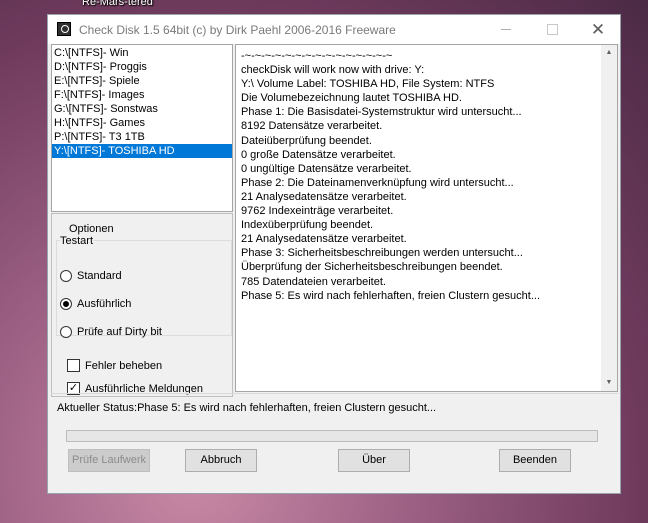 Image resolution: width=648 pixels, height=523 pixels. What do you see at coordinates (77, 241) in the screenshot?
I see `test-type-title: Testart` at bounding box center [77, 241].